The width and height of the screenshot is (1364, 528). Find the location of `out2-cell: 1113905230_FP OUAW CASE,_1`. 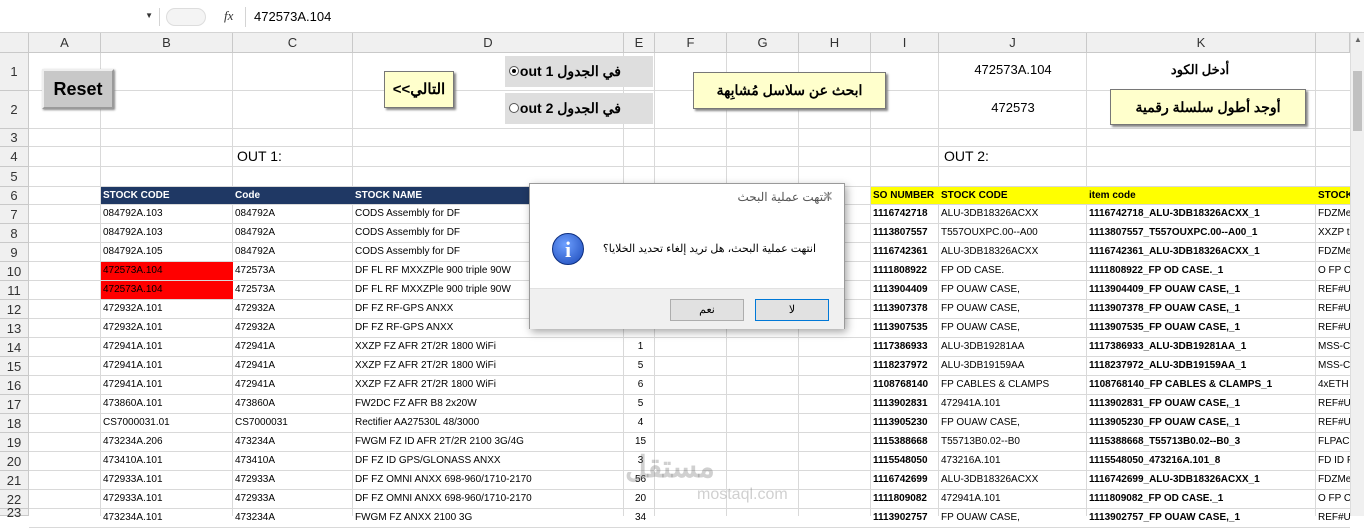

out2-cell: 1113905230_FP OUAW CASE,_1 is located at coordinates (1201, 423).